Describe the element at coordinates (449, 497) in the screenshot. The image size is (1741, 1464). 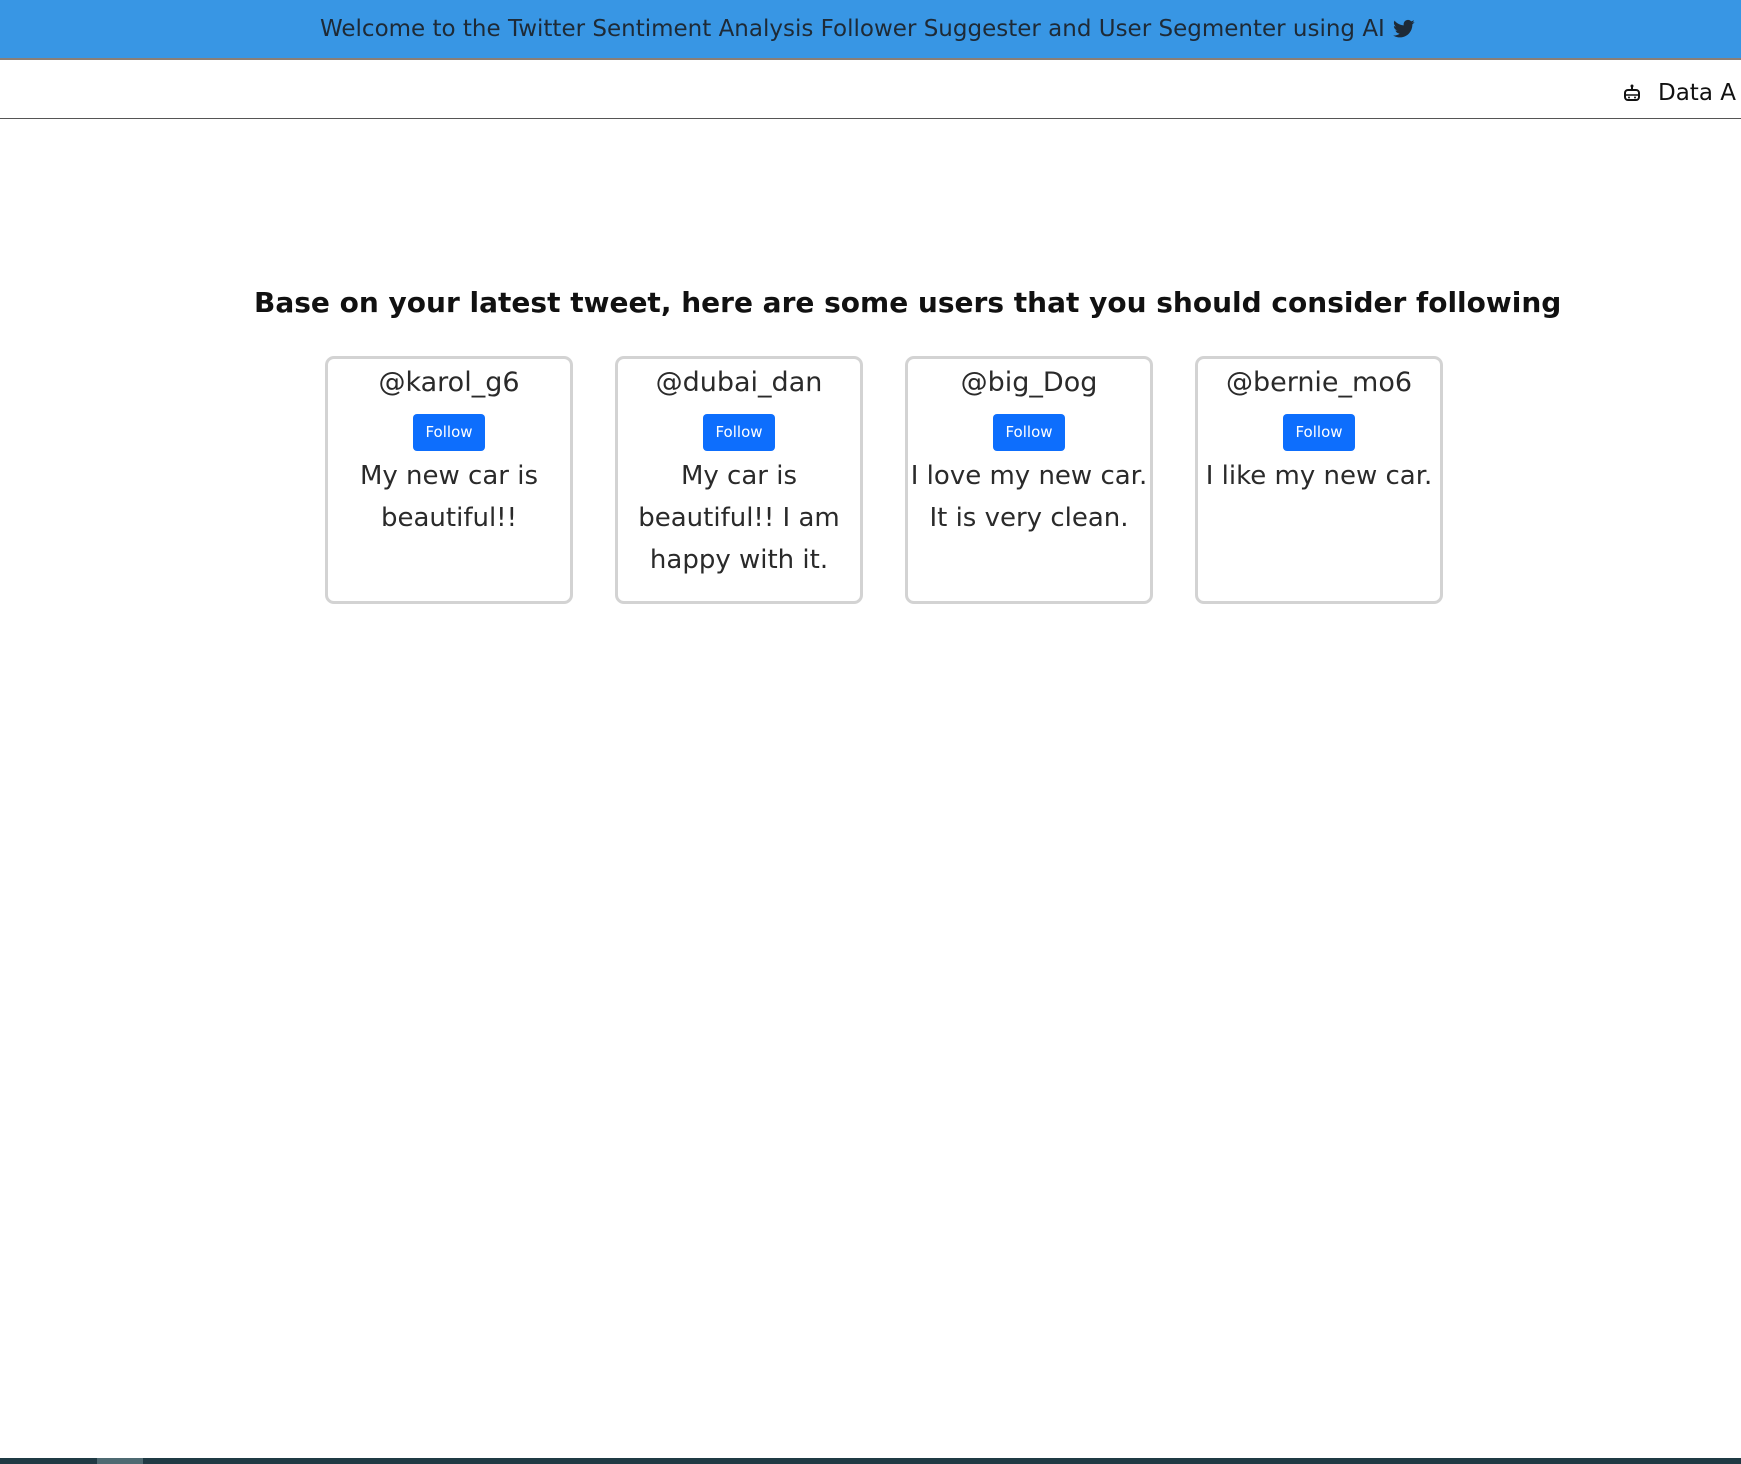
I see `user-tweet: My new car is beautiful!!` at that location.